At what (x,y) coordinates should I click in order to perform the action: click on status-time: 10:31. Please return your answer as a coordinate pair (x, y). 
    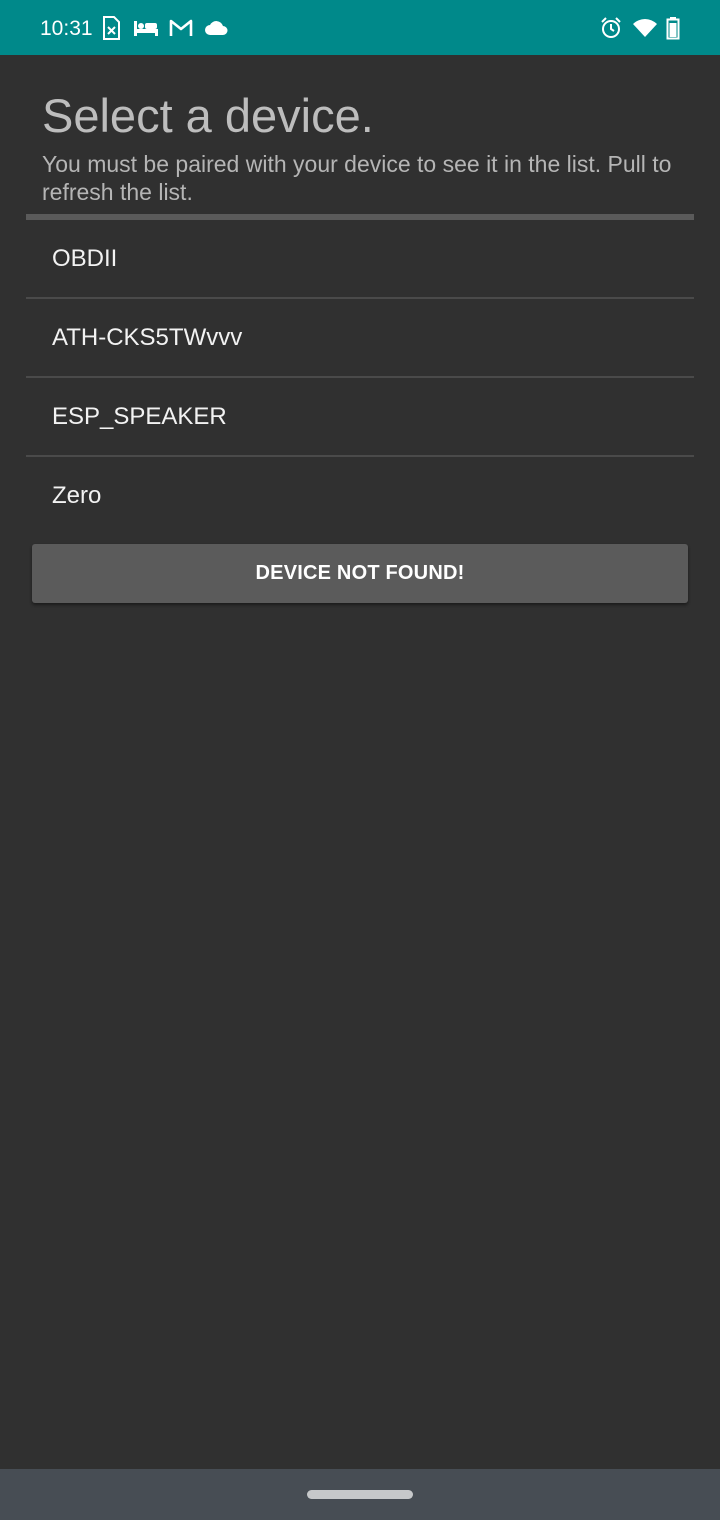
    Looking at the image, I should click on (66, 28).